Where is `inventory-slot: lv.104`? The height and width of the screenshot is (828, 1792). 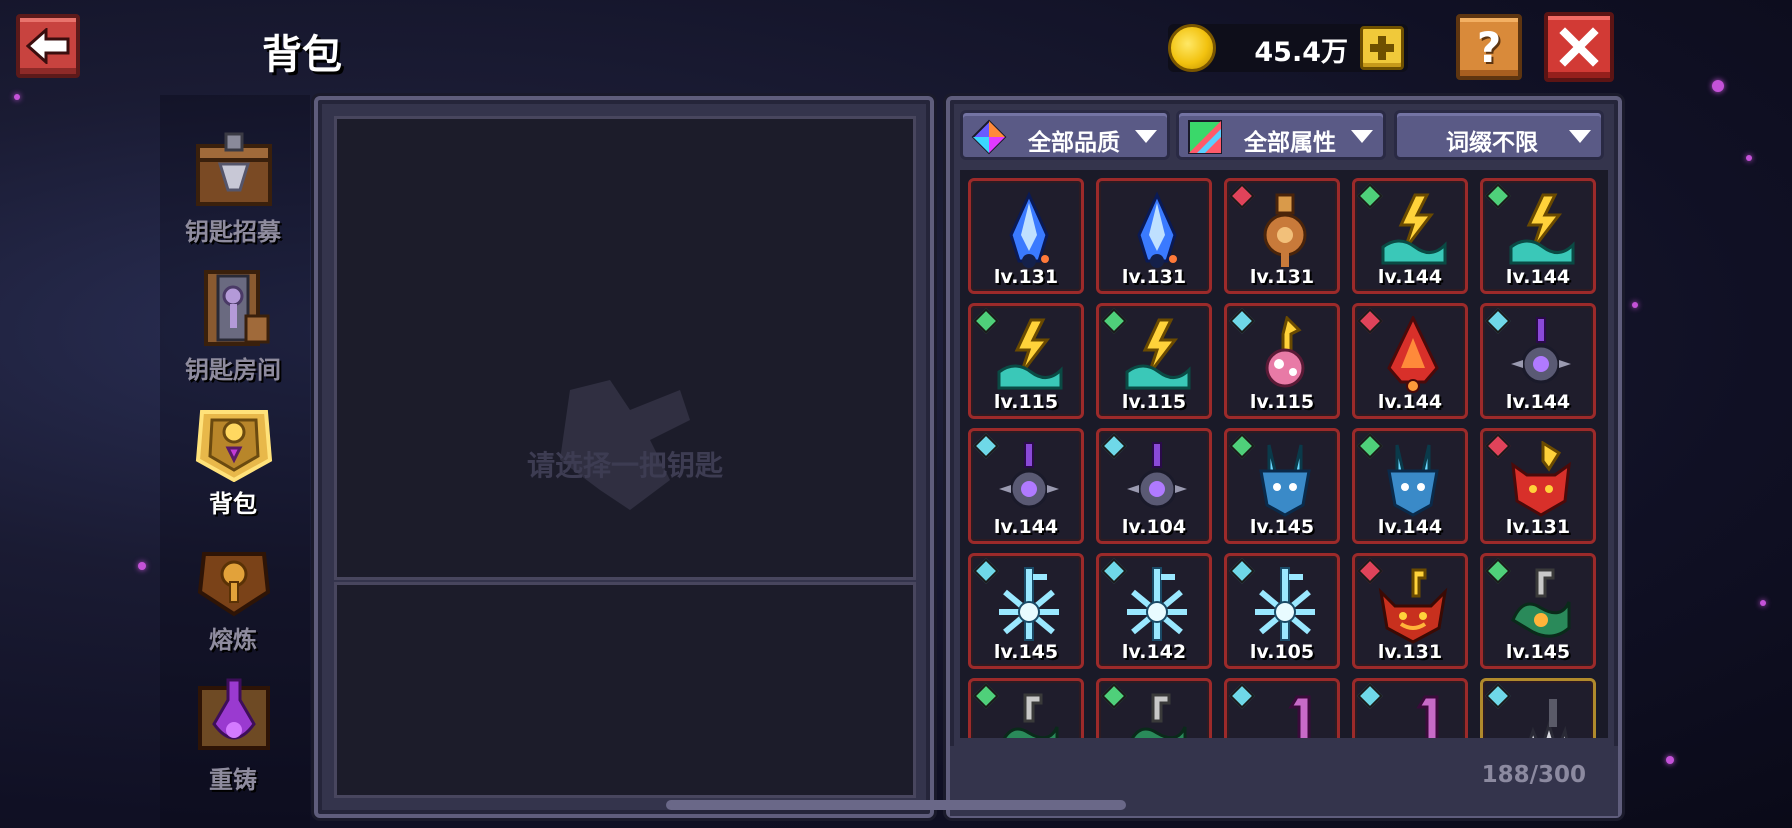 inventory-slot: lv.104 is located at coordinates (1154, 486).